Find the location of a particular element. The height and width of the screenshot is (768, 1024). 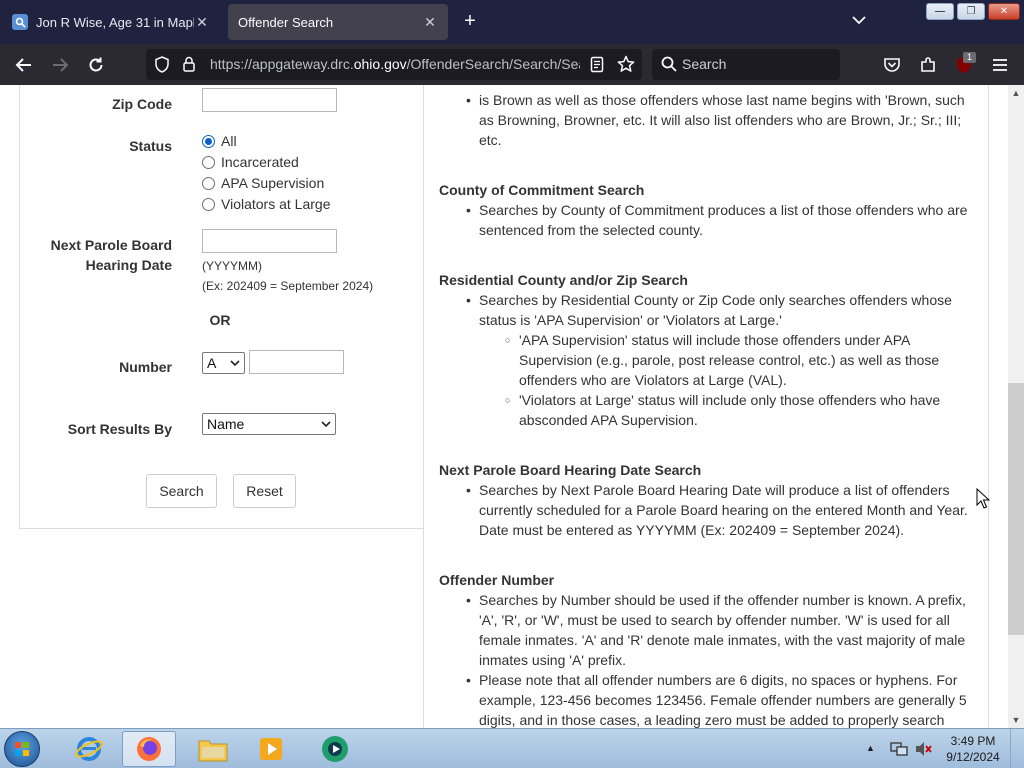

status-radio-all: All is located at coordinates (219, 141).